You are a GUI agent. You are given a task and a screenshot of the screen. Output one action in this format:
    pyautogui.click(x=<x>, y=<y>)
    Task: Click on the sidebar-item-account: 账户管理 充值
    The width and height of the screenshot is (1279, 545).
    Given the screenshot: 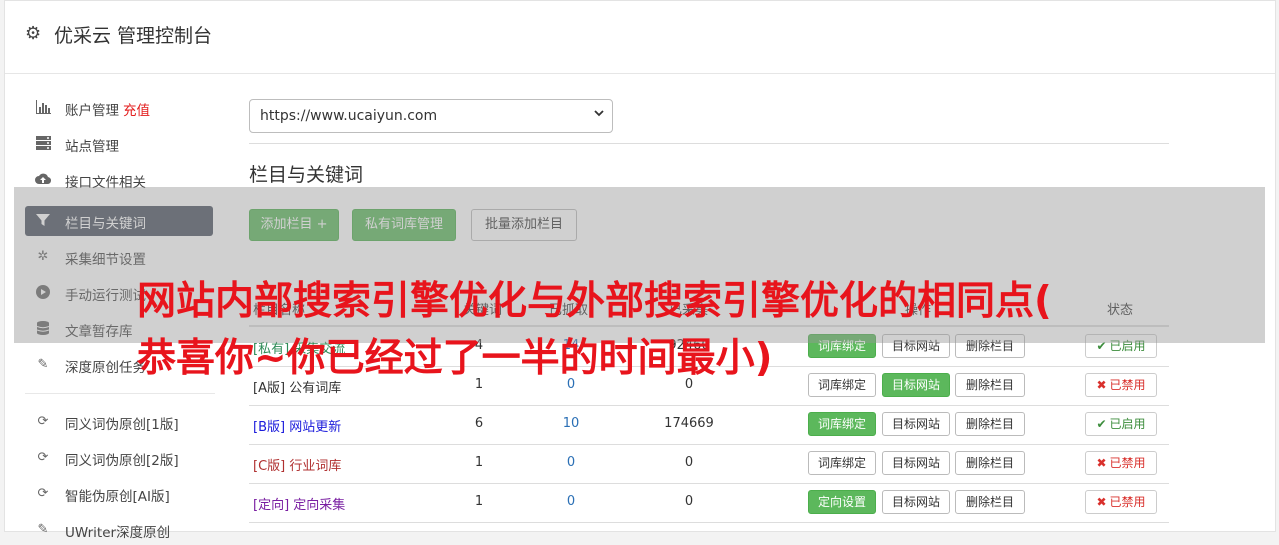 What is the action you would take?
    pyautogui.click(x=119, y=108)
    